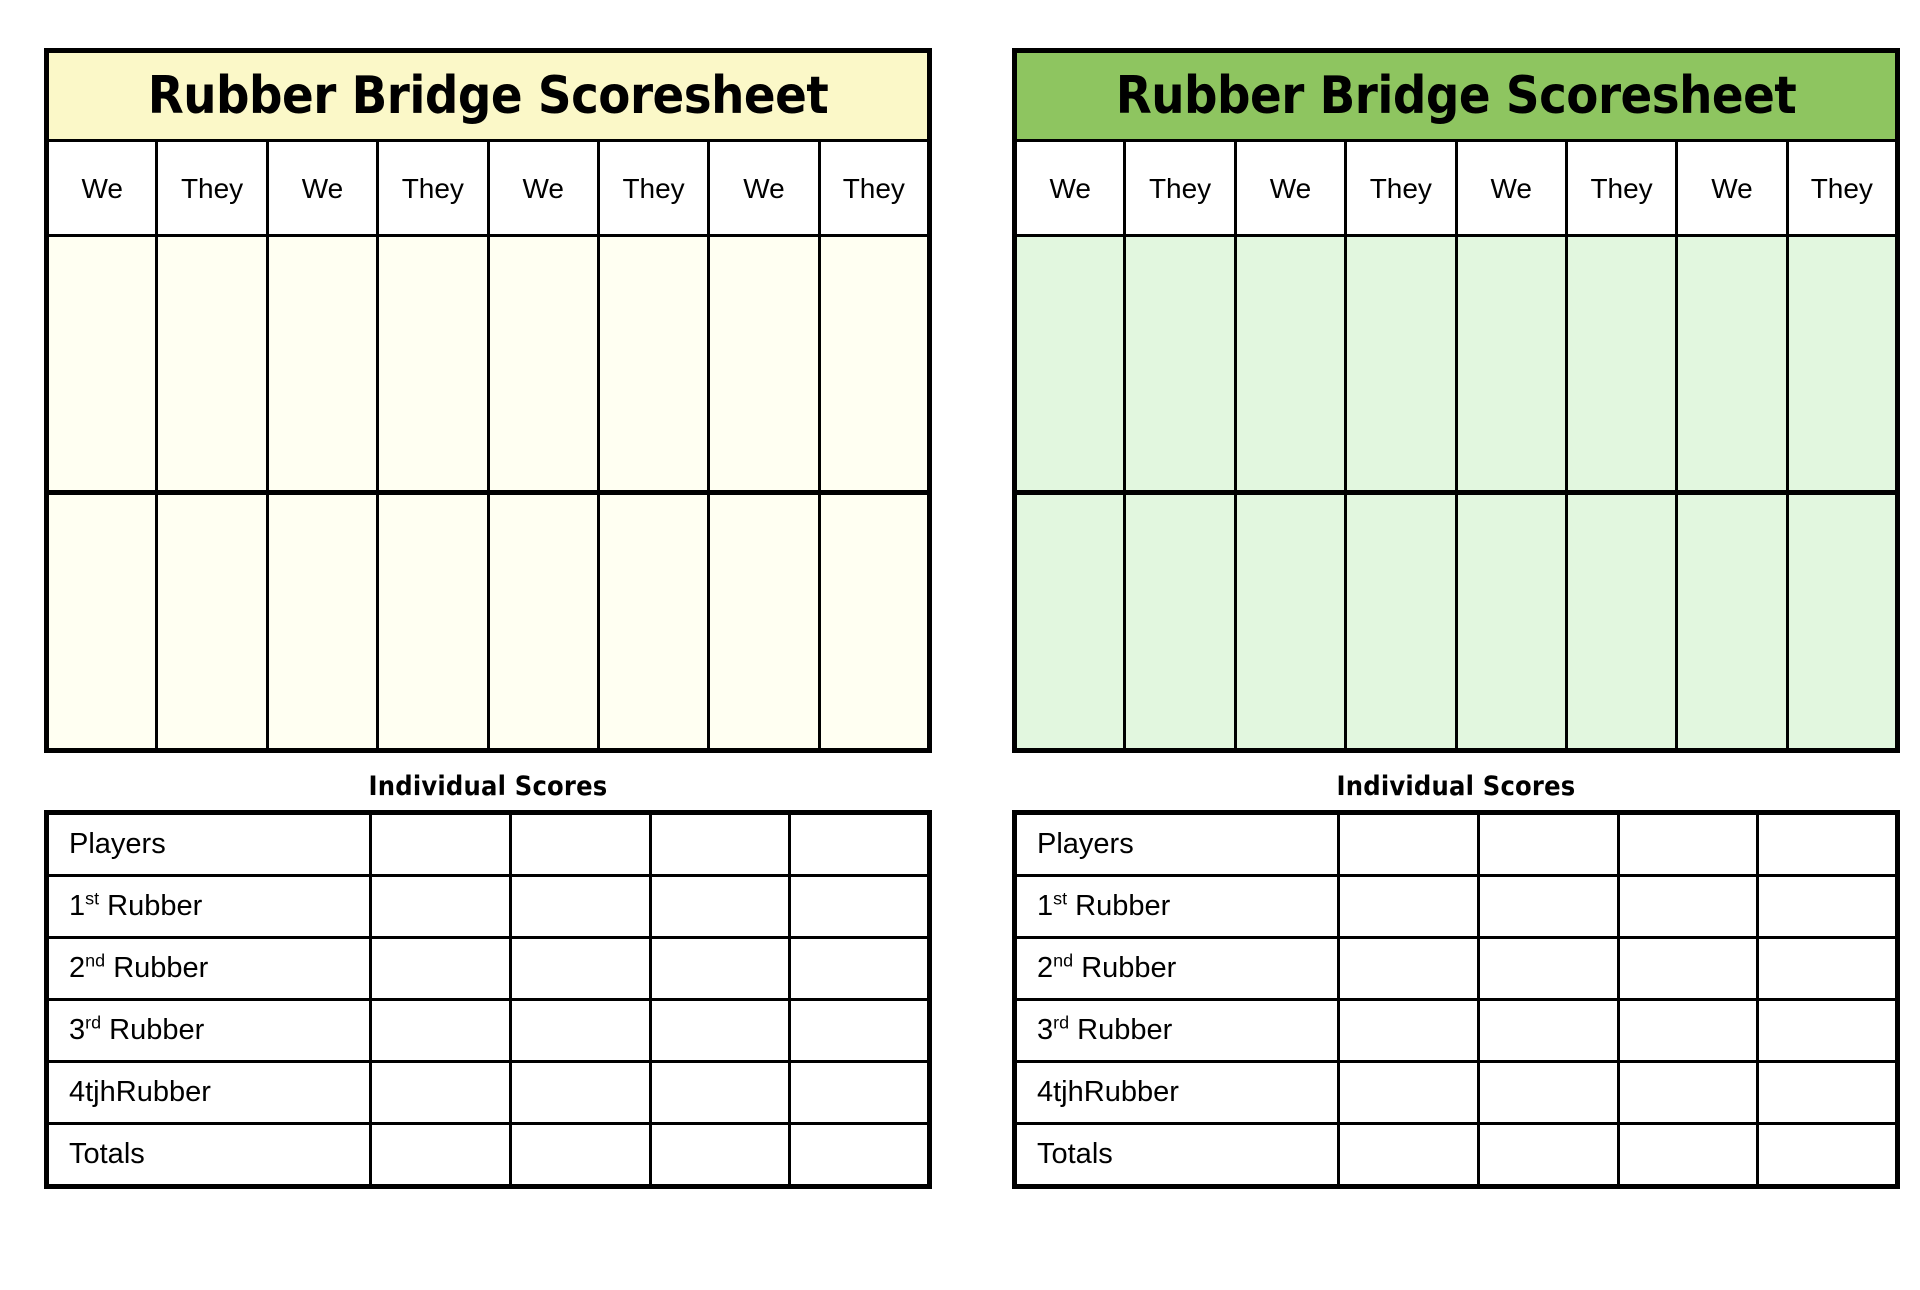 The width and height of the screenshot is (1920, 1290). What do you see at coordinates (1108, 1092) in the screenshot?
I see `row-label-text: 4tjhRubber` at bounding box center [1108, 1092].